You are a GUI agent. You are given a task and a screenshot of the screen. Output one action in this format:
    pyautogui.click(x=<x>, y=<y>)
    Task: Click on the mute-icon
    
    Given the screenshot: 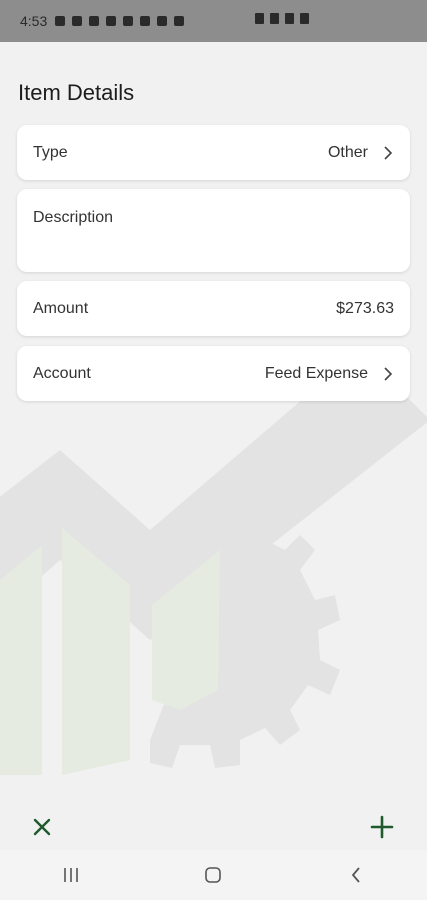 What is the action you would take?
    pyautogui.click(x=259, y=18)
    